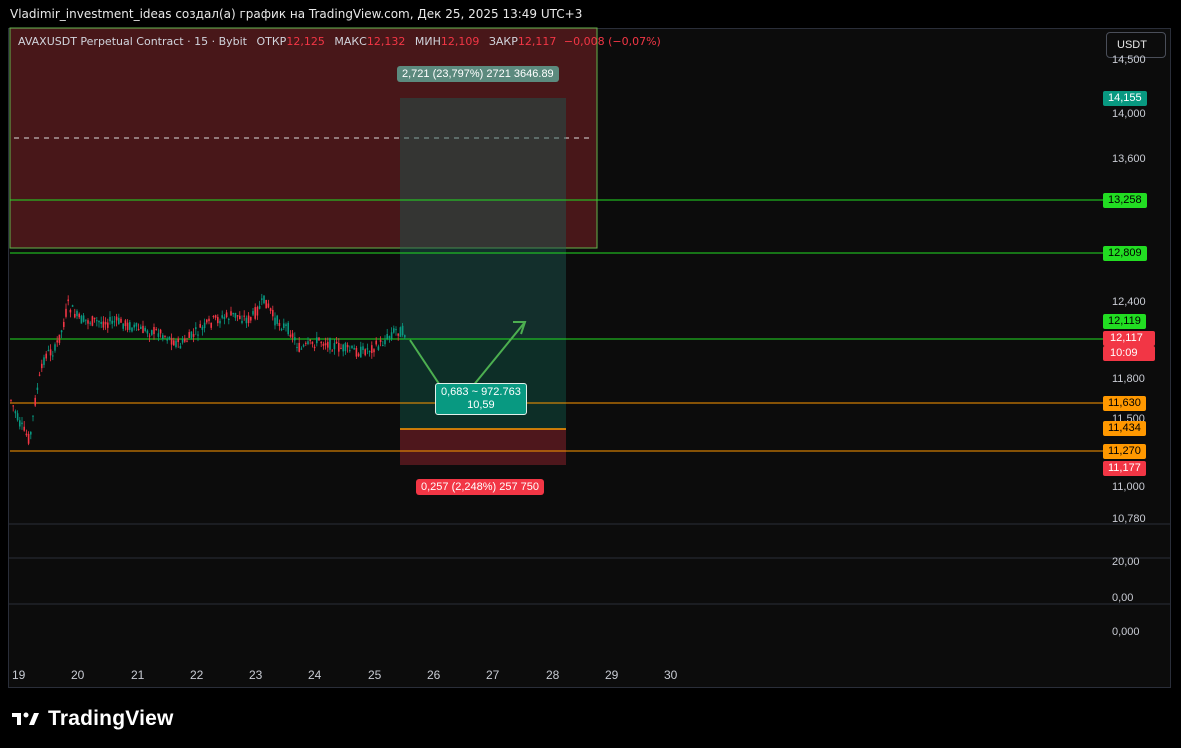  Describe the element at coordinates (1129, 338) in the screenshot. I see `last-price-tag: 12,117` at that location.